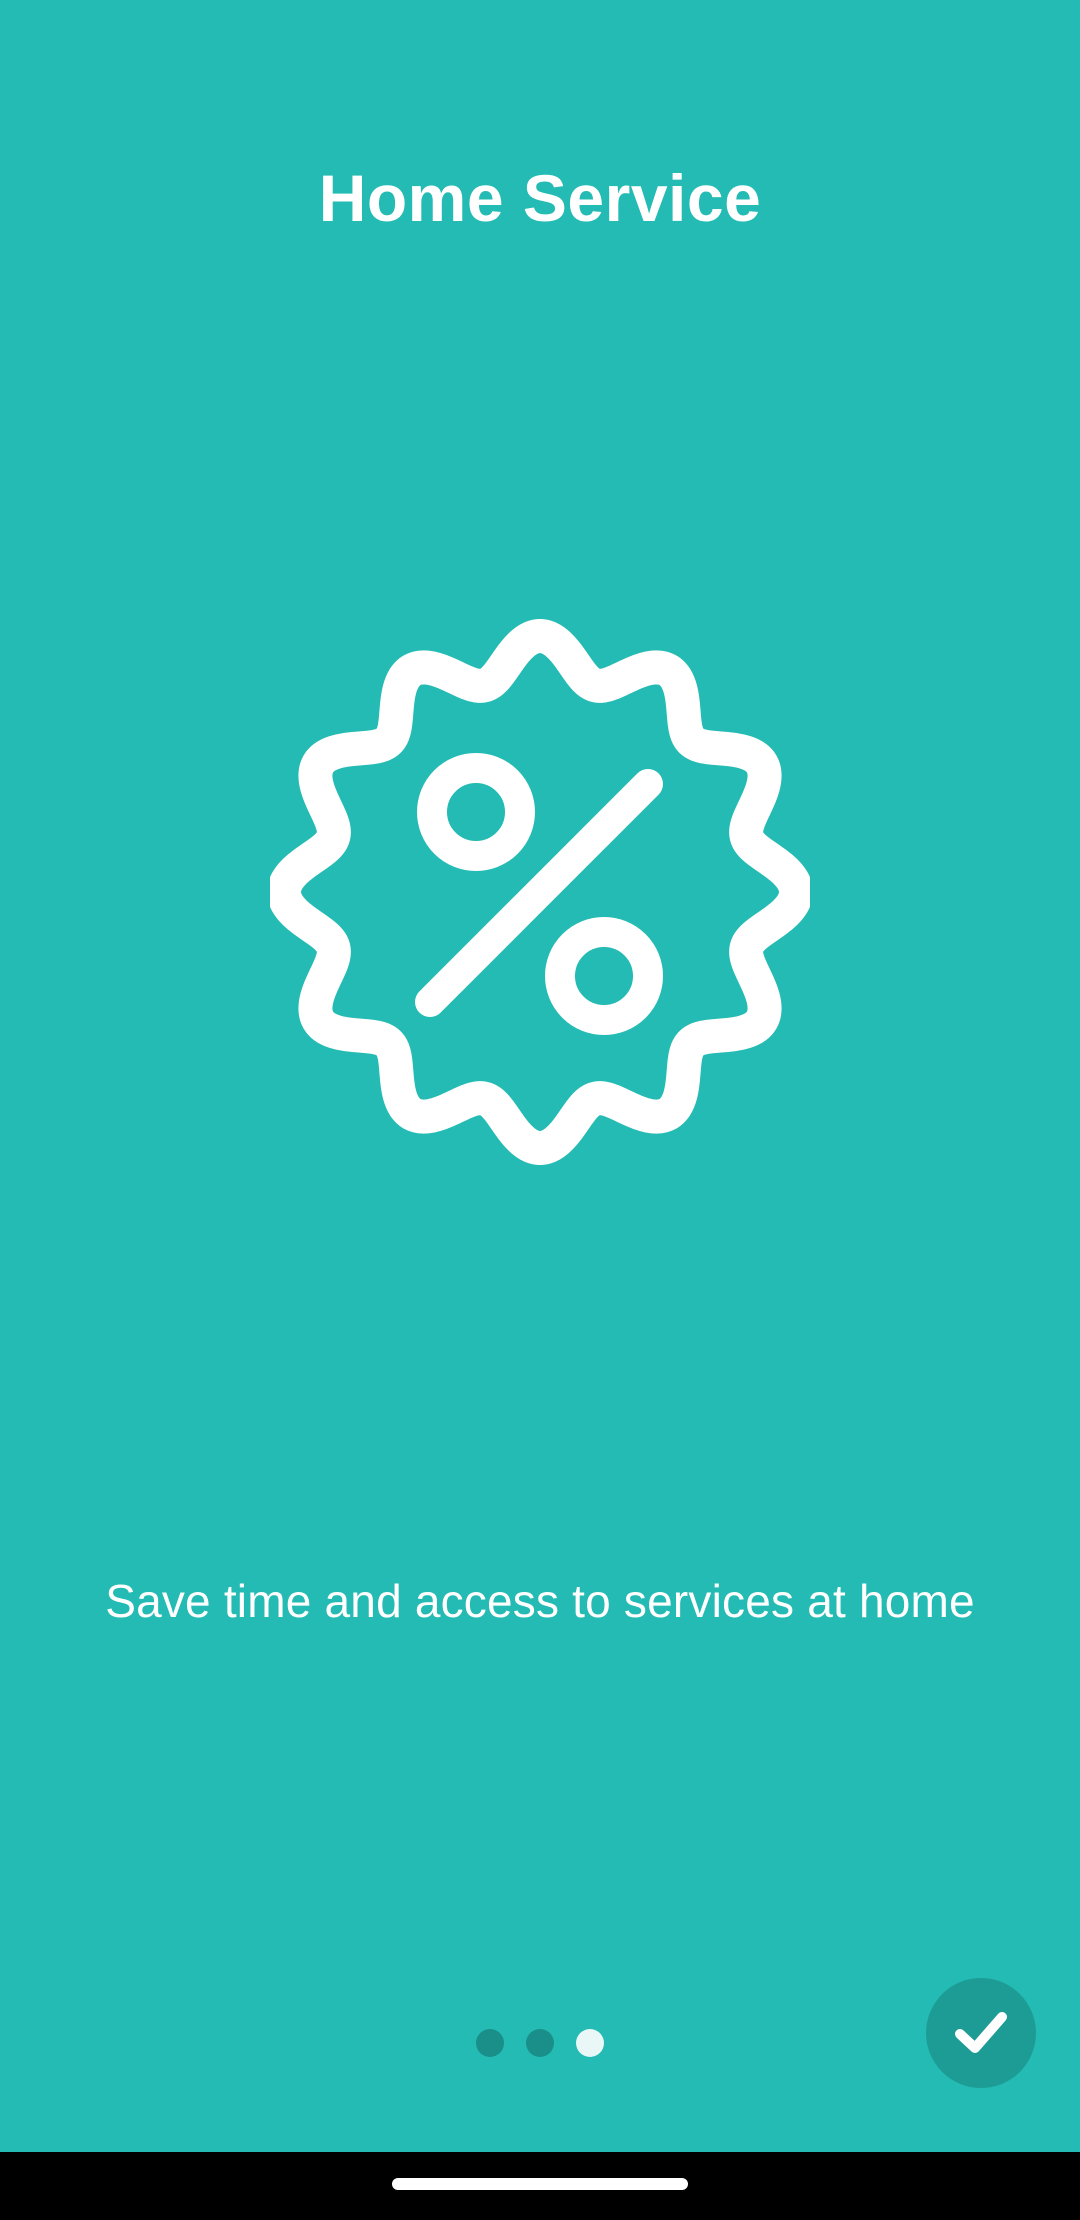 Image resolution: width=1080 pixels, height=2220 pixels. Describe the element at coordinates (540, 1601) in the screenshot. I see `onboarding-description: Save time and access to services at home` at that location.